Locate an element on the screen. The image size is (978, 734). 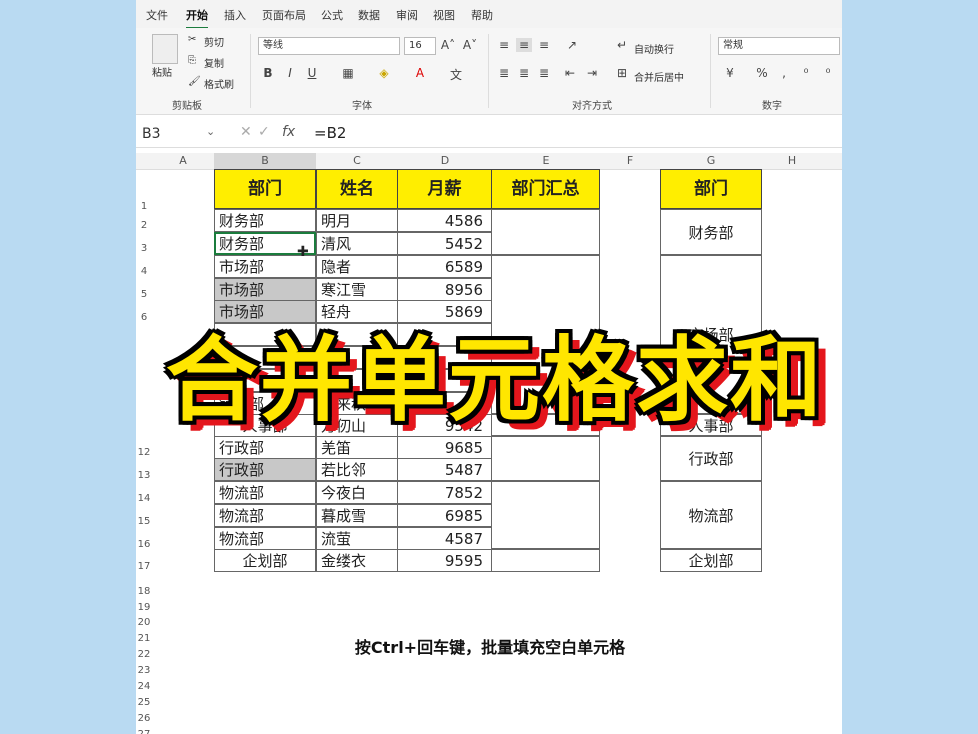
align-middle-icon: ≡ is located at coordinates (524, 45).